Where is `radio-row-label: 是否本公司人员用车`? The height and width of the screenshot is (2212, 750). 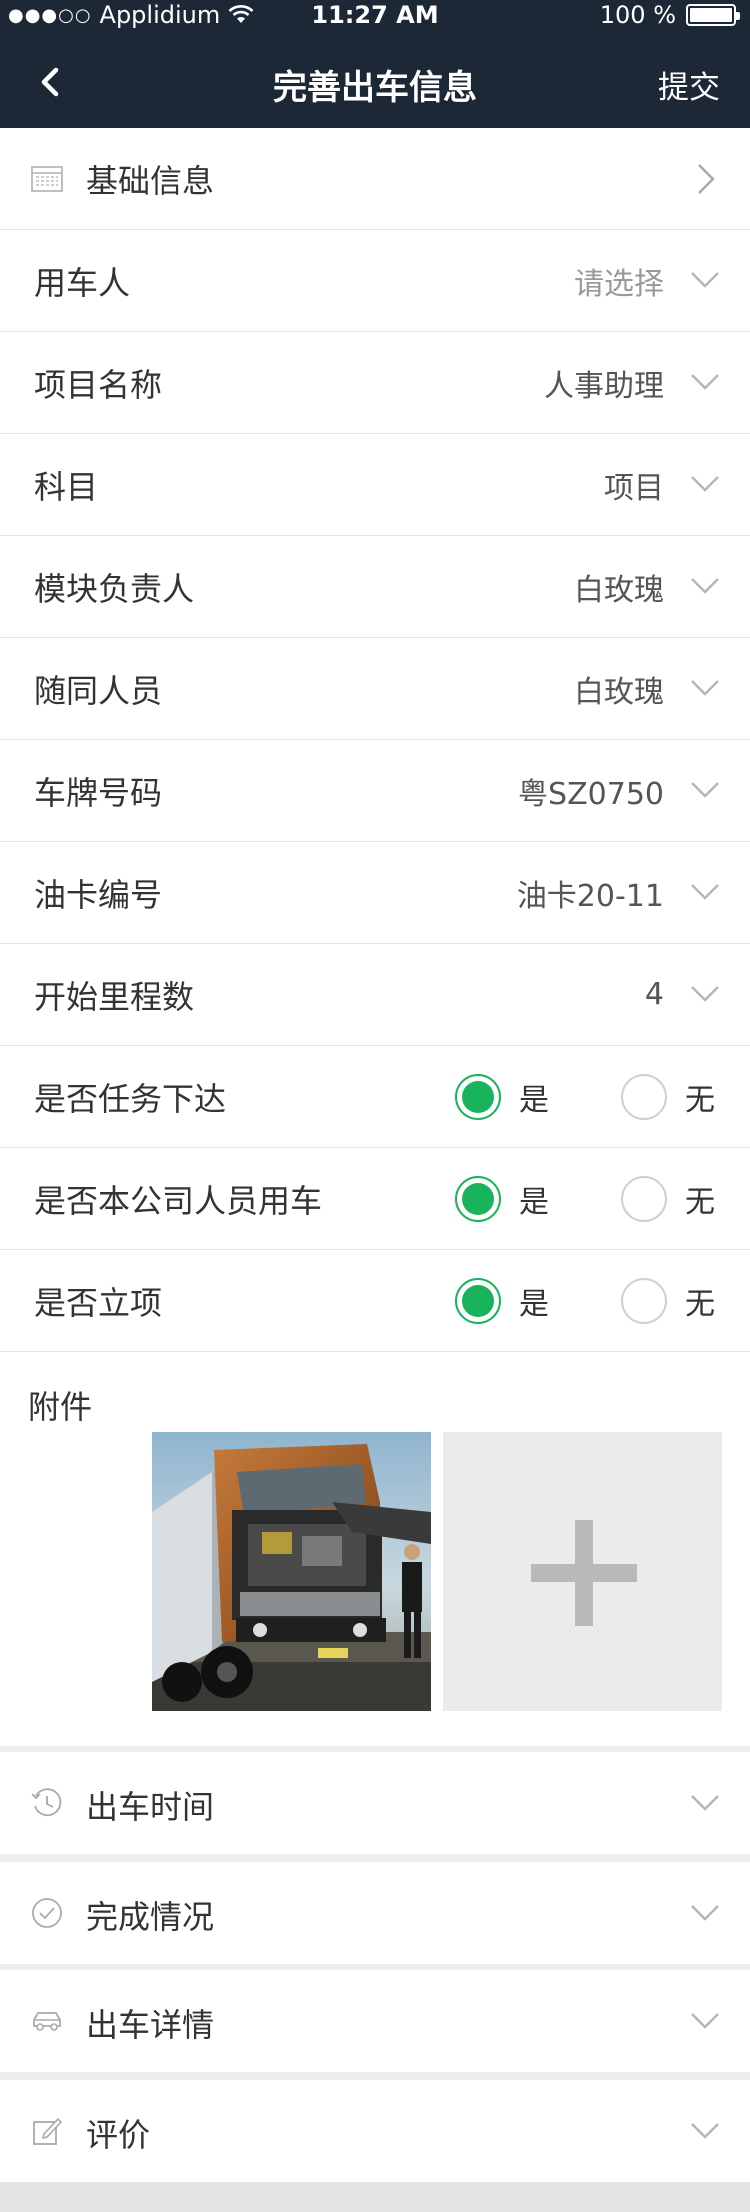 radio-row-label: 是否本公司人员用车 is located at coordinates (178, 1200).